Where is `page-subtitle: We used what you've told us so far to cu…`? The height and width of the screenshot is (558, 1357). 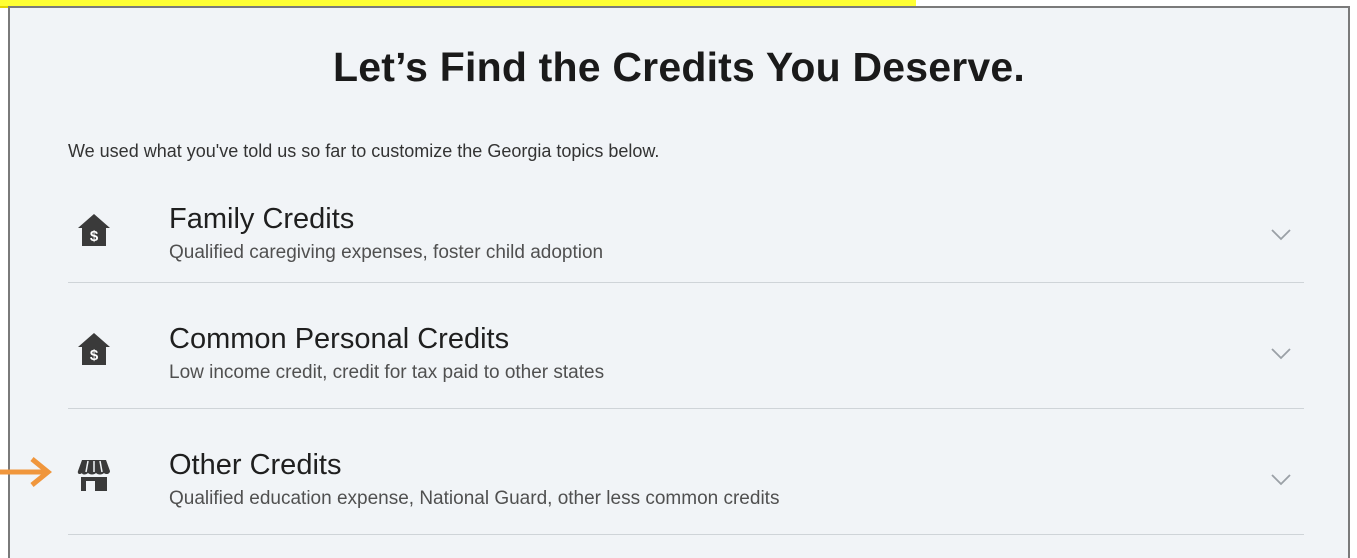
page-subtitle: We used what you've told us so far to cu… is located at coordinates (364, 151).